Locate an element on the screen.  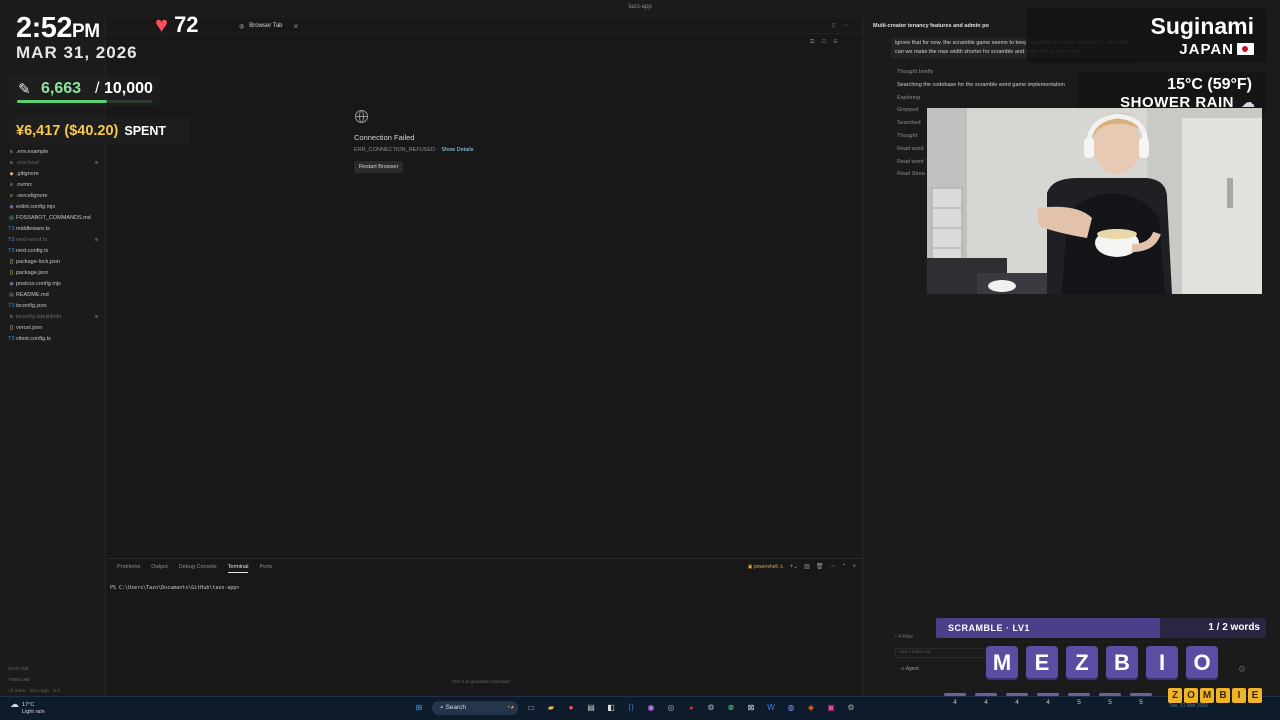
file-item: {} vercel.json is located at coordinates (53, 327).